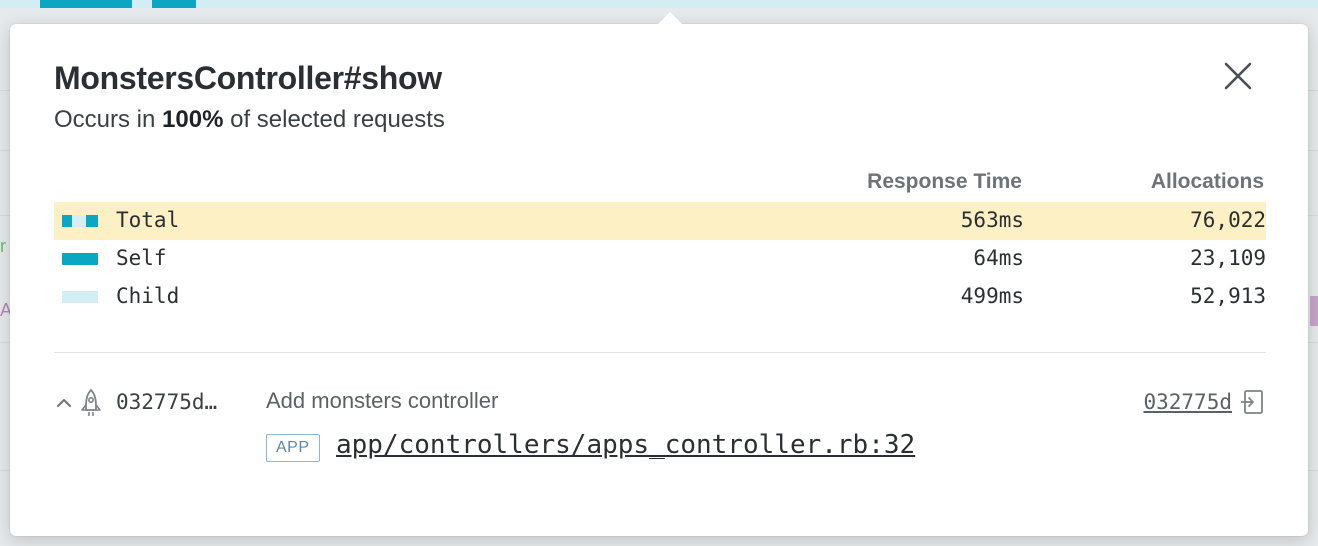  What do you see at coordinates (80, 221) in the screenshot?
I see `total-swatch-icon` at bounding box center [80, 221].